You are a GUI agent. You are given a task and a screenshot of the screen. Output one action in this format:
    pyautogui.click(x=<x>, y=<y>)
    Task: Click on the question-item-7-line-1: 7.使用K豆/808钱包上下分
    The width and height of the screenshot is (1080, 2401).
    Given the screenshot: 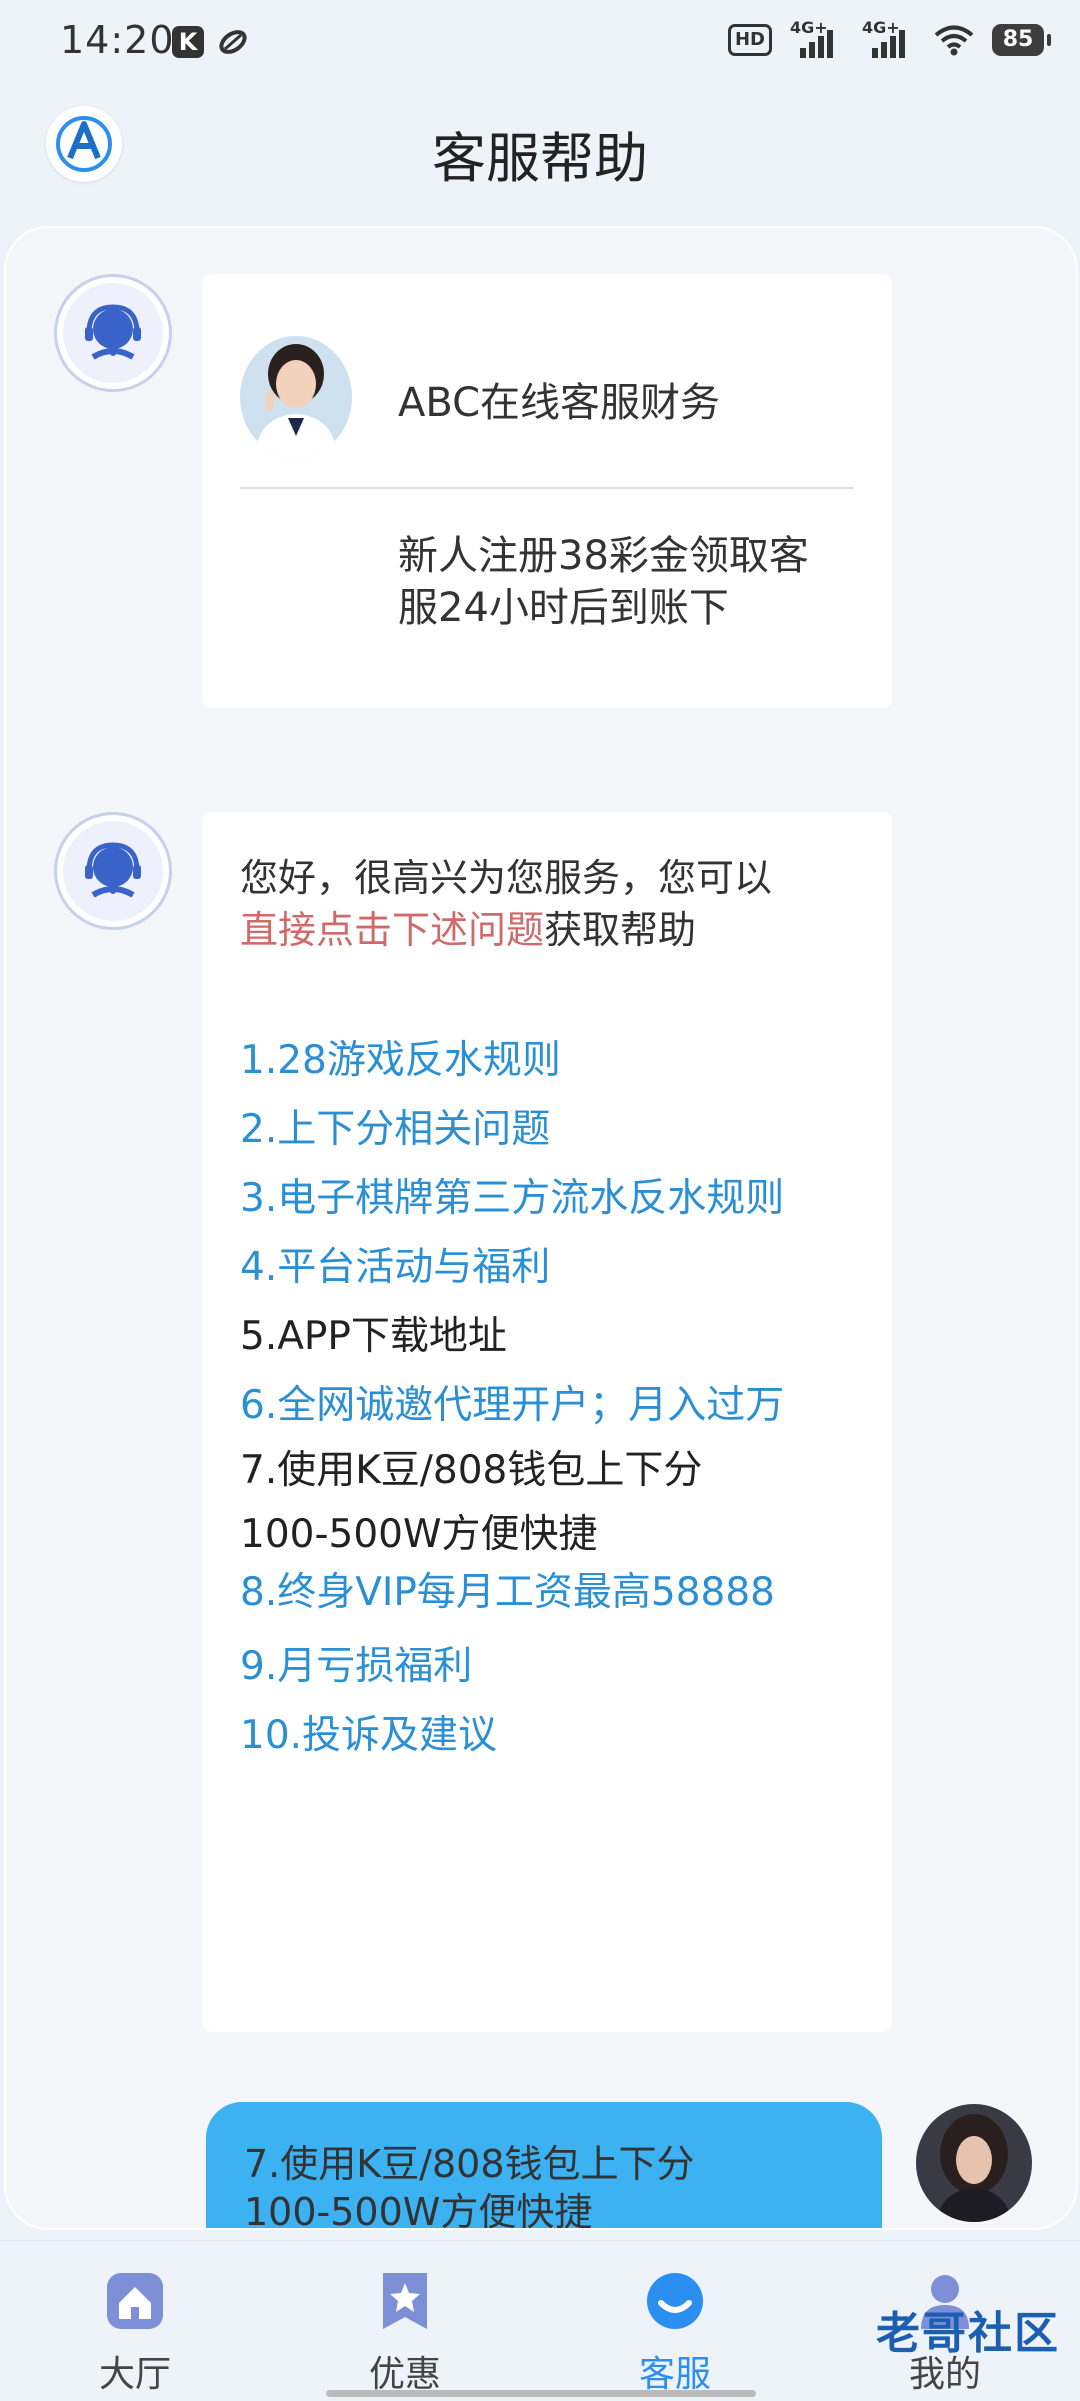 What is the action you would take?
    pyautogui.click(x=471, y=1470)
    